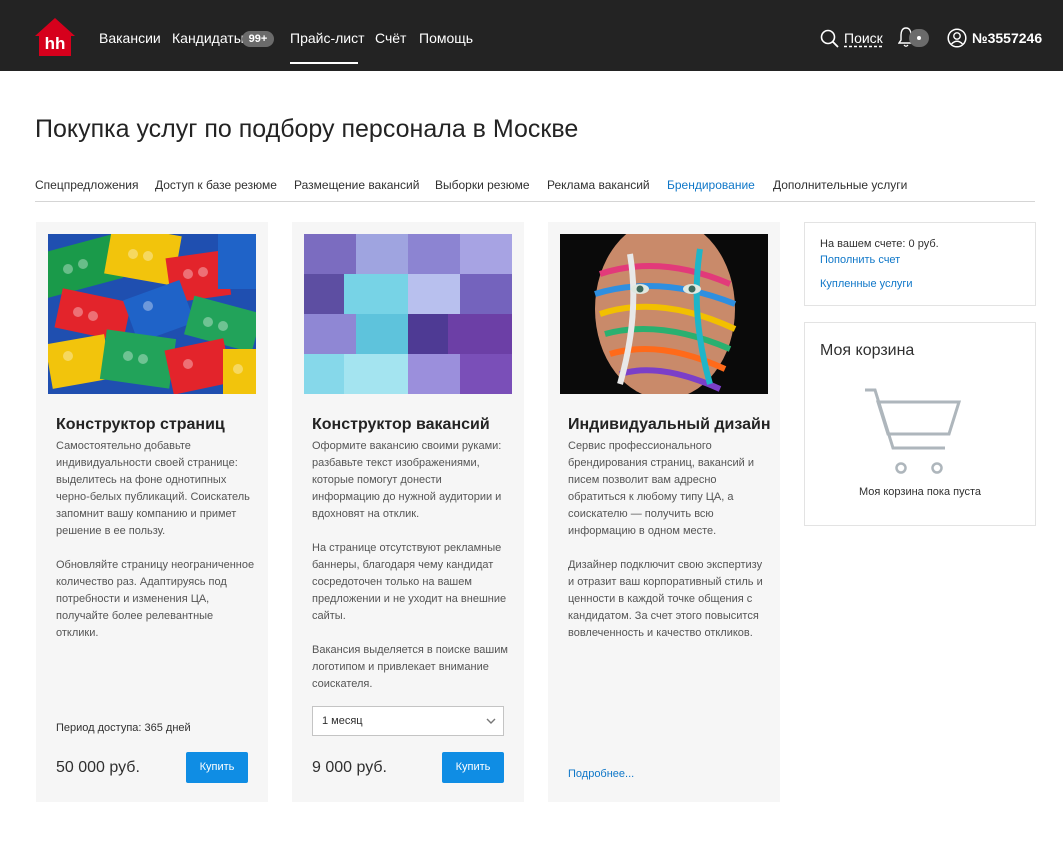  Describe the element at coordinates (491, 721) in the screenshot. I see `chevron-down-icon` at that location.